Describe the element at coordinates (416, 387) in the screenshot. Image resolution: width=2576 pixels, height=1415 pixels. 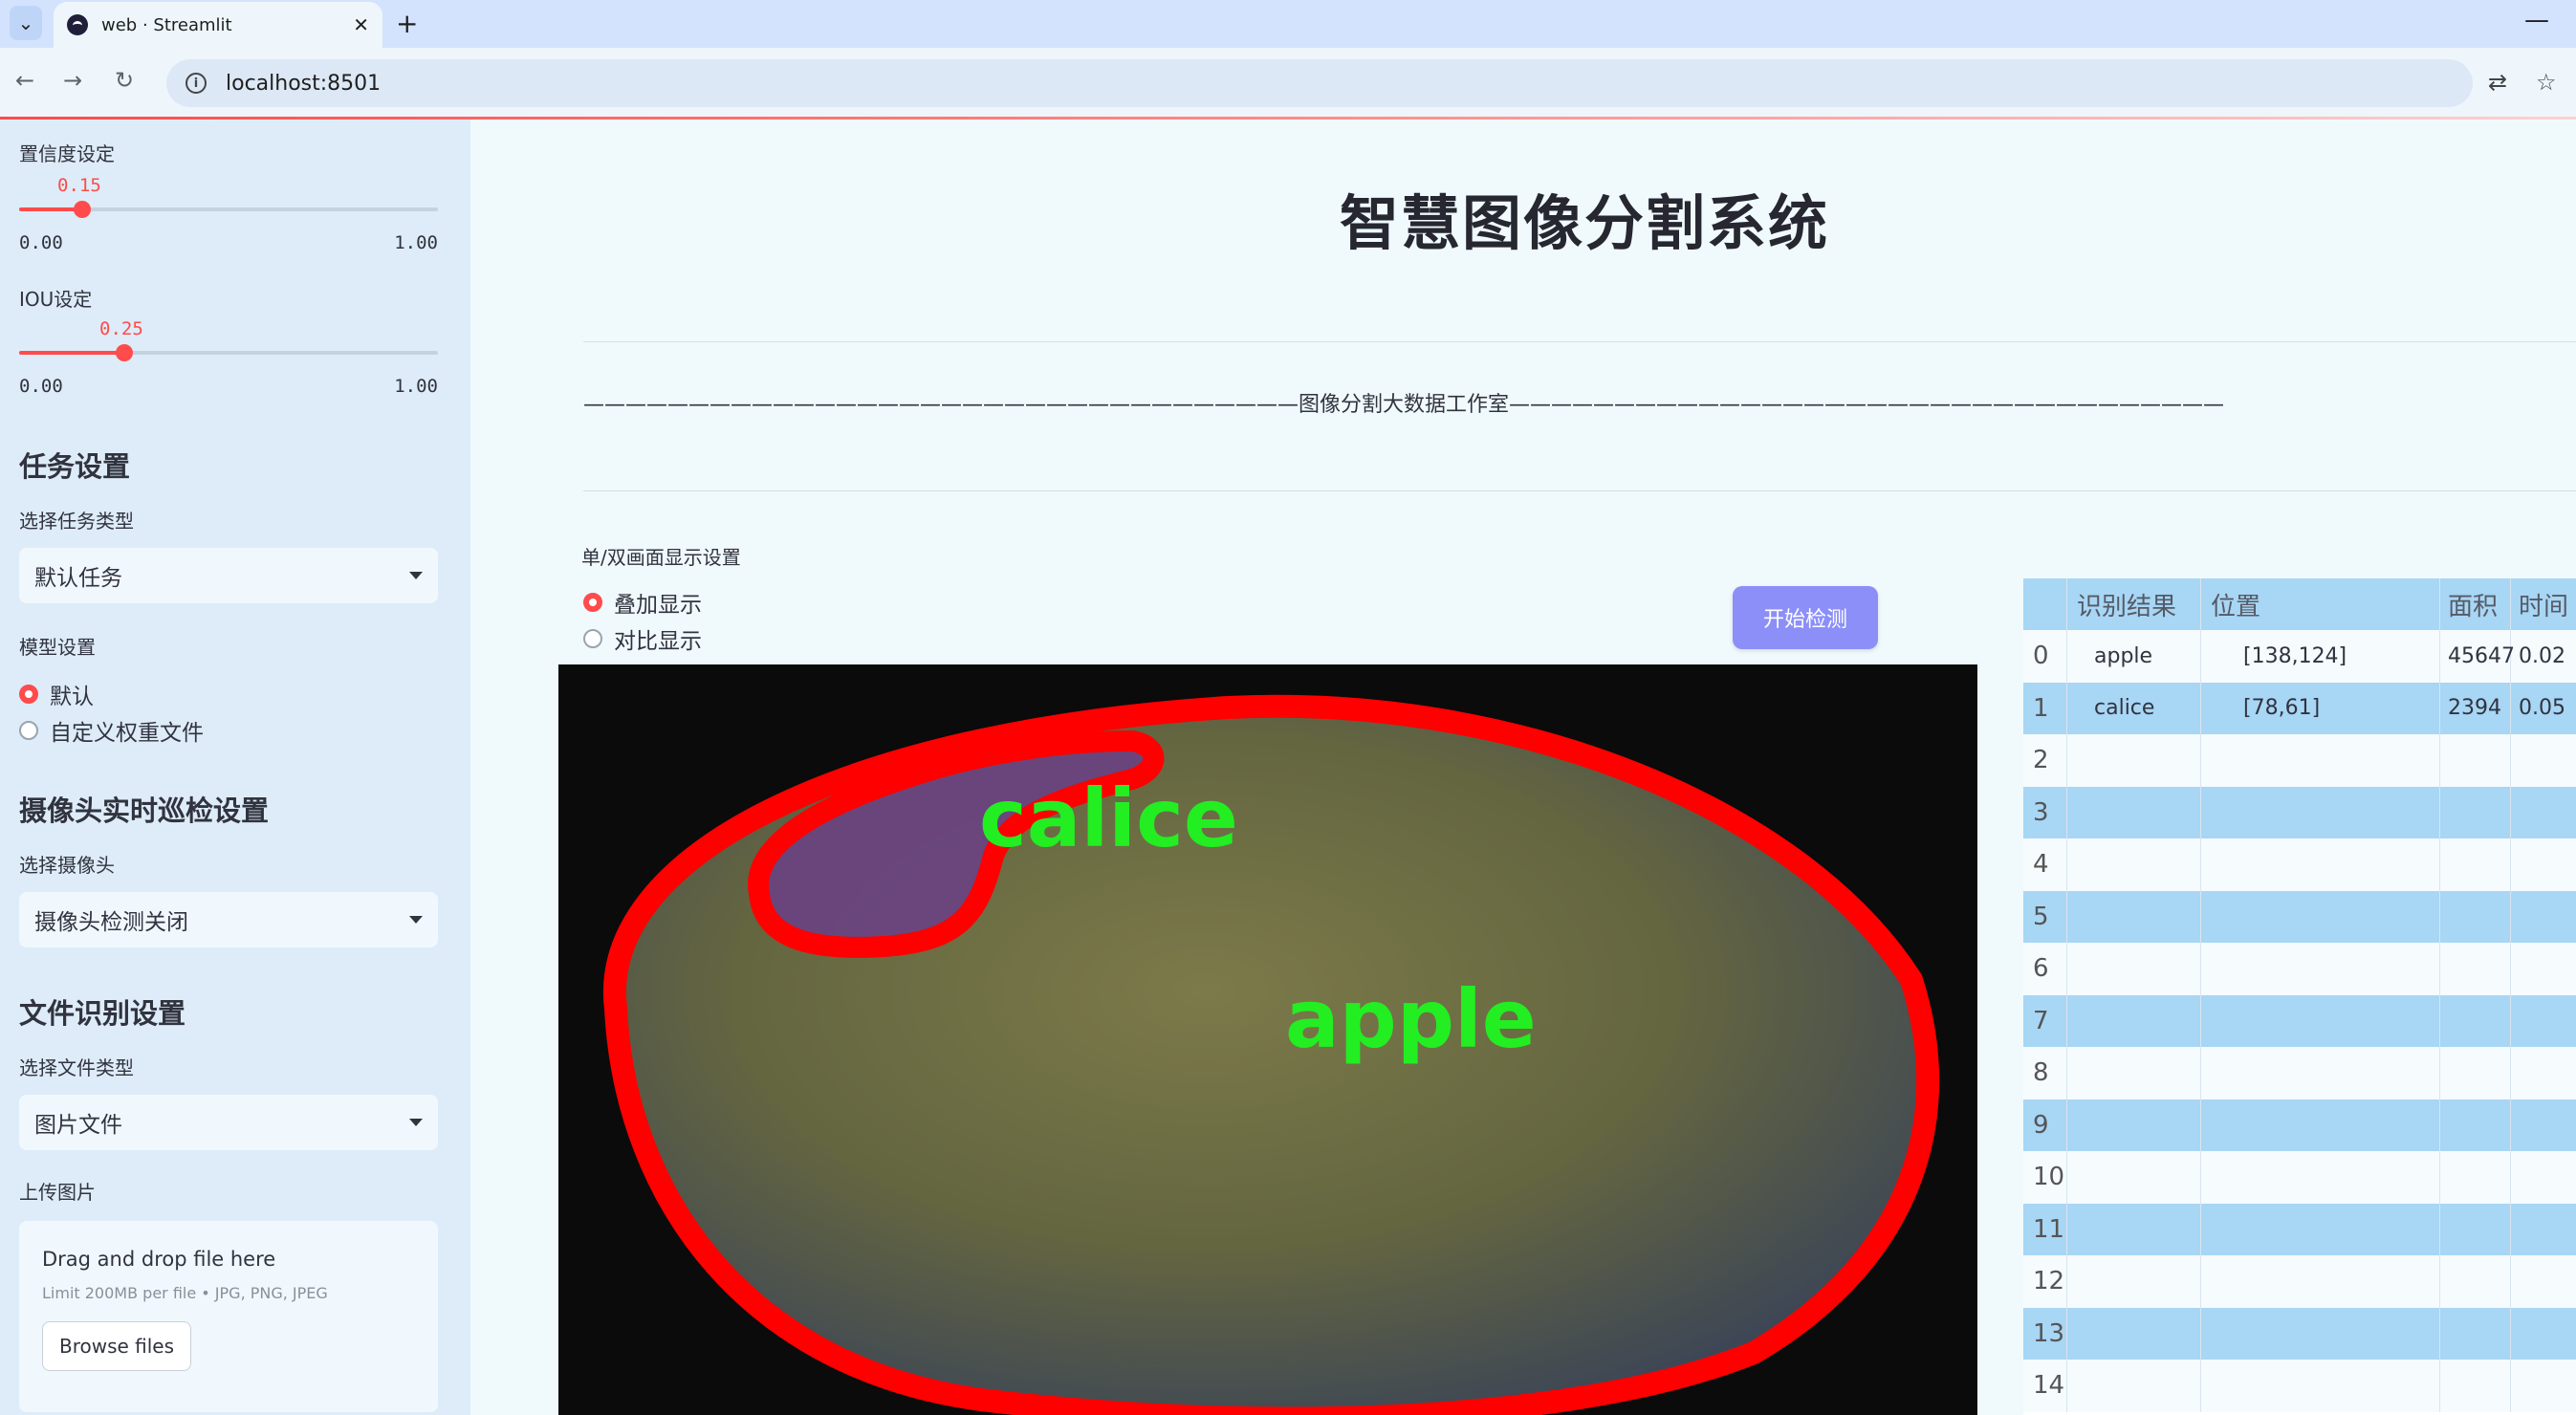
I see `iou-max: 1.00` at that location.